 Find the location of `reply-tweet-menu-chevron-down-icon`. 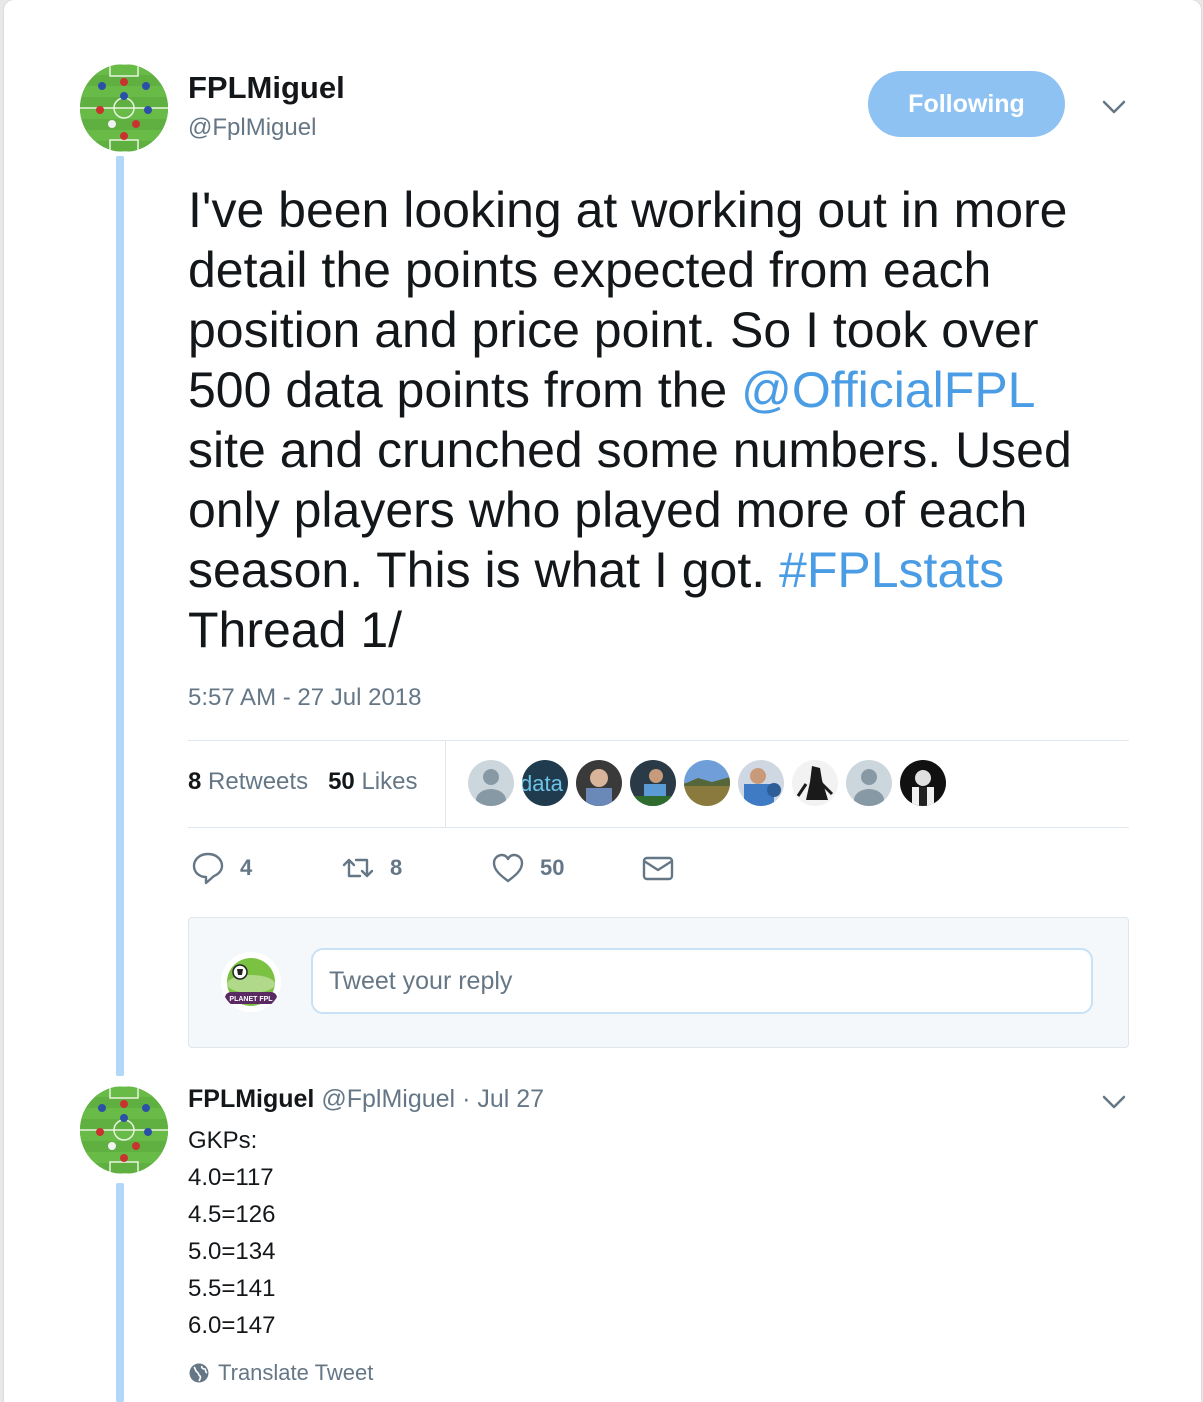

reply-tweet-menu-chevron-down-icon is located at coordinates (1114, 1102).